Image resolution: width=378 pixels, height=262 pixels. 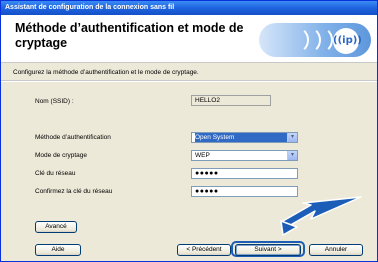 What do you see at coordinates (231, 100) in the screenshot?
I see `ssid-field: HELLO2` at bounding box center [231, 100].